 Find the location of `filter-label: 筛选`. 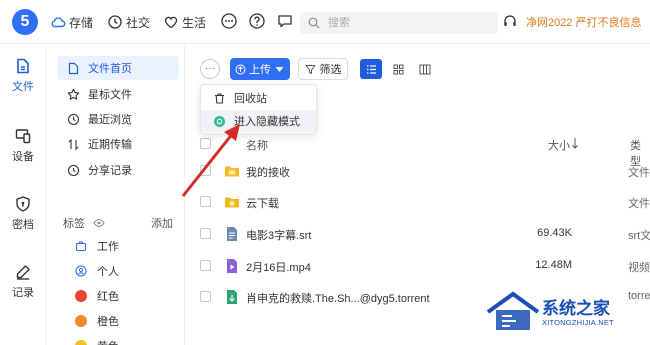

filter-label: 筛选 is located at coordinates (330, 70).